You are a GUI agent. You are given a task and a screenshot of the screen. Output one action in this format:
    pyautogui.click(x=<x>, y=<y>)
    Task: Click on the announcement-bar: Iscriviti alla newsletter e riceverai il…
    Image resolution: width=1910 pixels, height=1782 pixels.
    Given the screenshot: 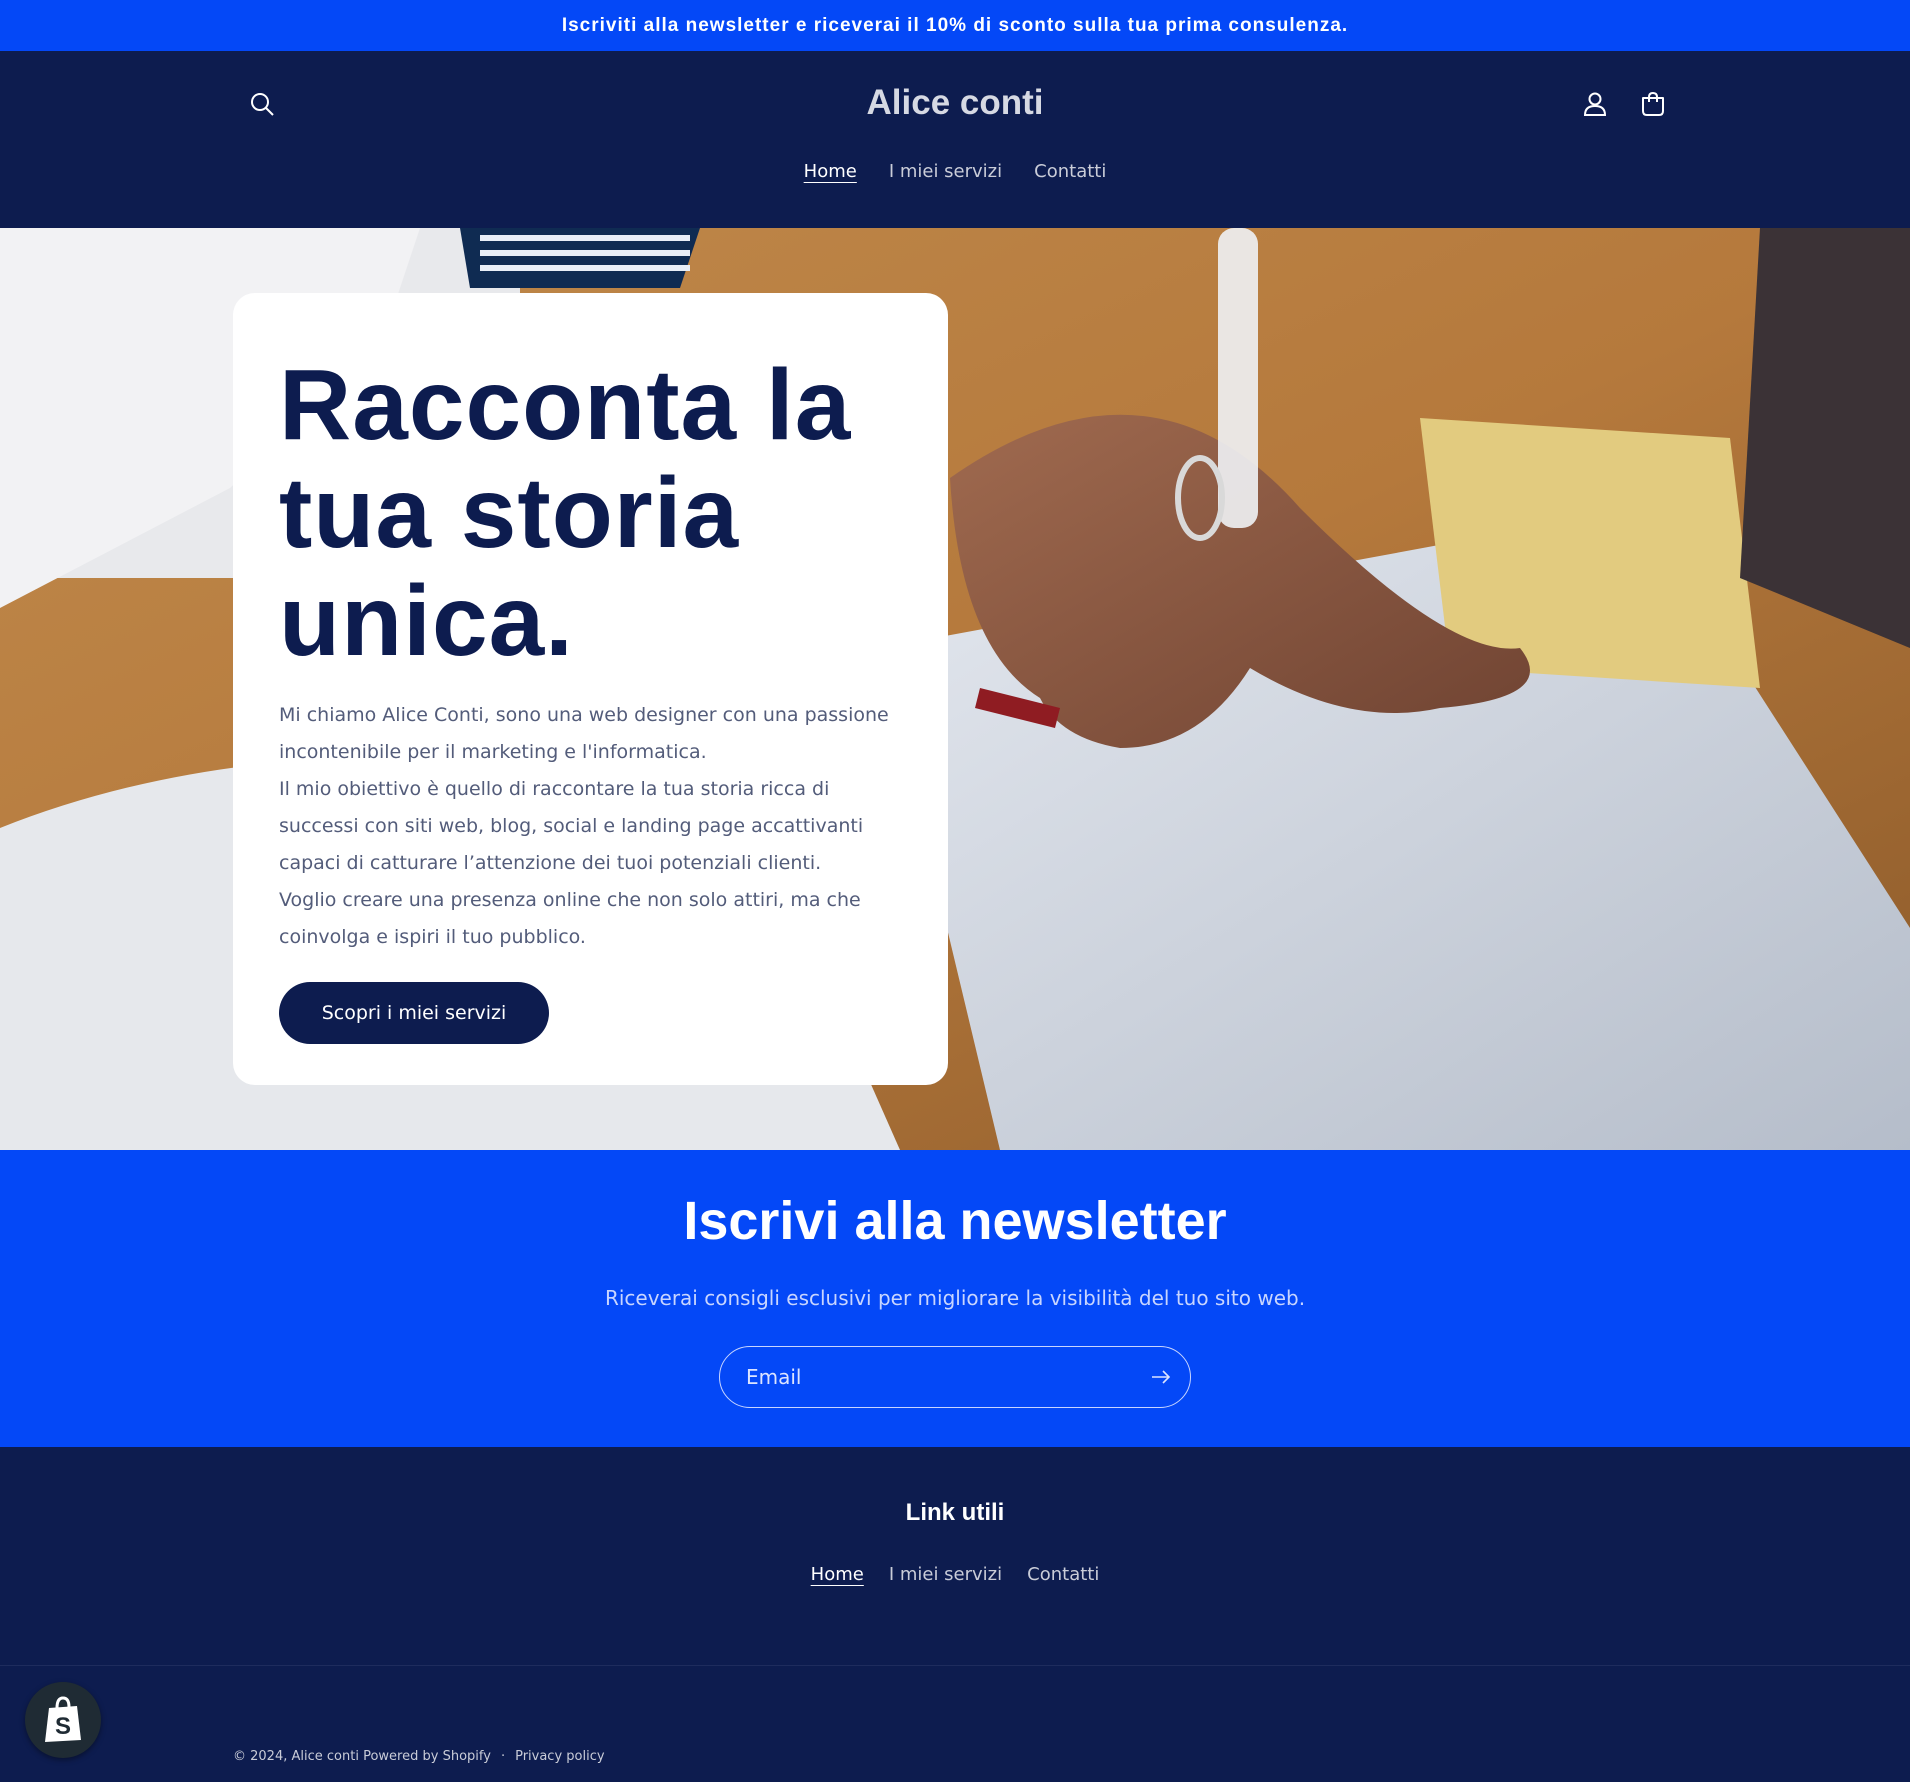 What is the action you would take?
    pyautogui.click(x=955, y=25)
    